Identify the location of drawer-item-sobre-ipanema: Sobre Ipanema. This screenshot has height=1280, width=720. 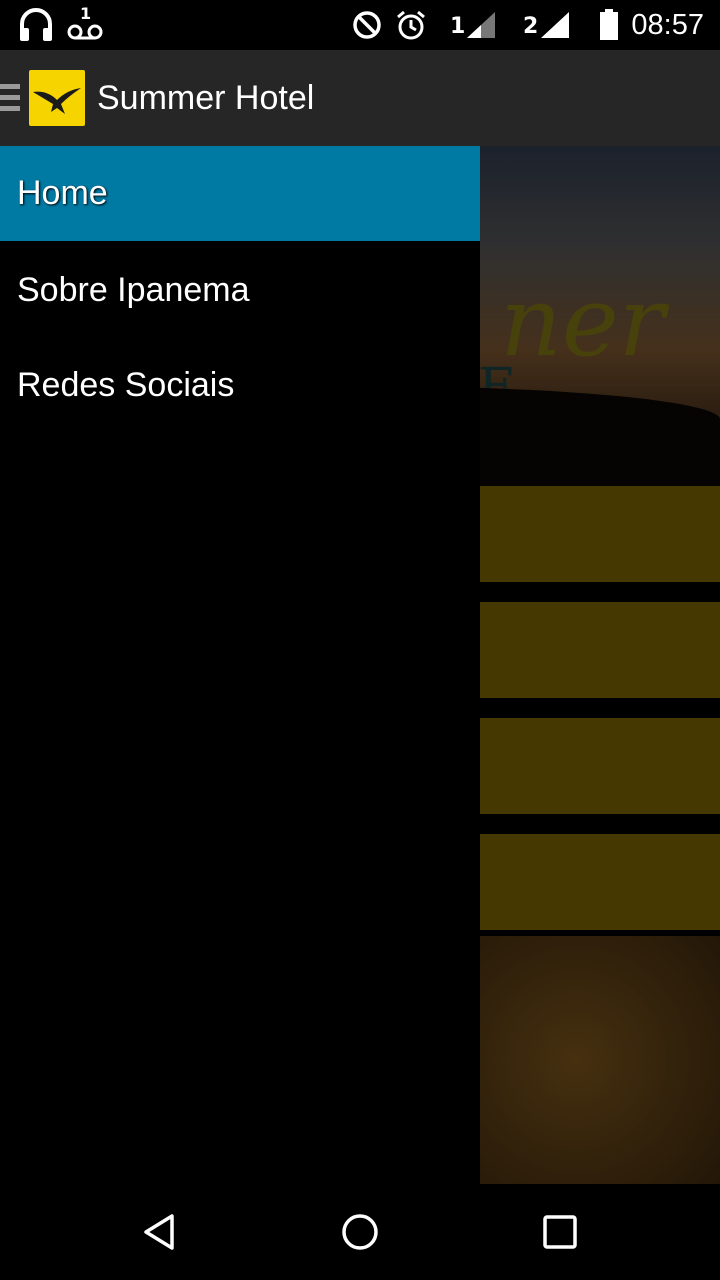
(240, 290).